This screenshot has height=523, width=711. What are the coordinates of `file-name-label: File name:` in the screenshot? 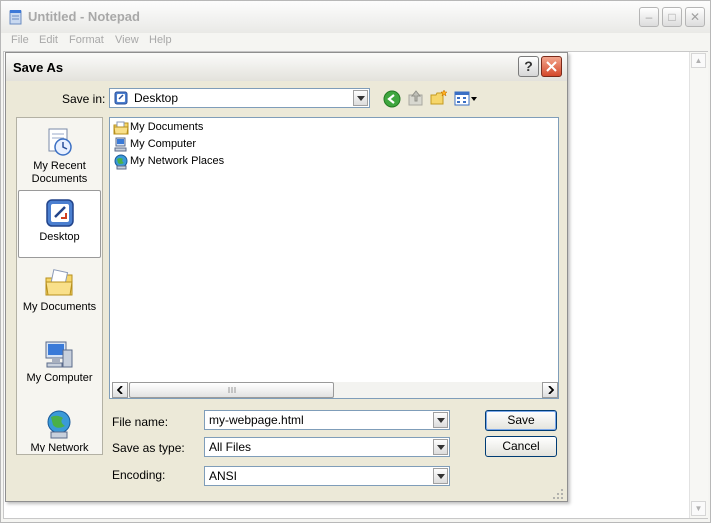 It's located at (140, 422).